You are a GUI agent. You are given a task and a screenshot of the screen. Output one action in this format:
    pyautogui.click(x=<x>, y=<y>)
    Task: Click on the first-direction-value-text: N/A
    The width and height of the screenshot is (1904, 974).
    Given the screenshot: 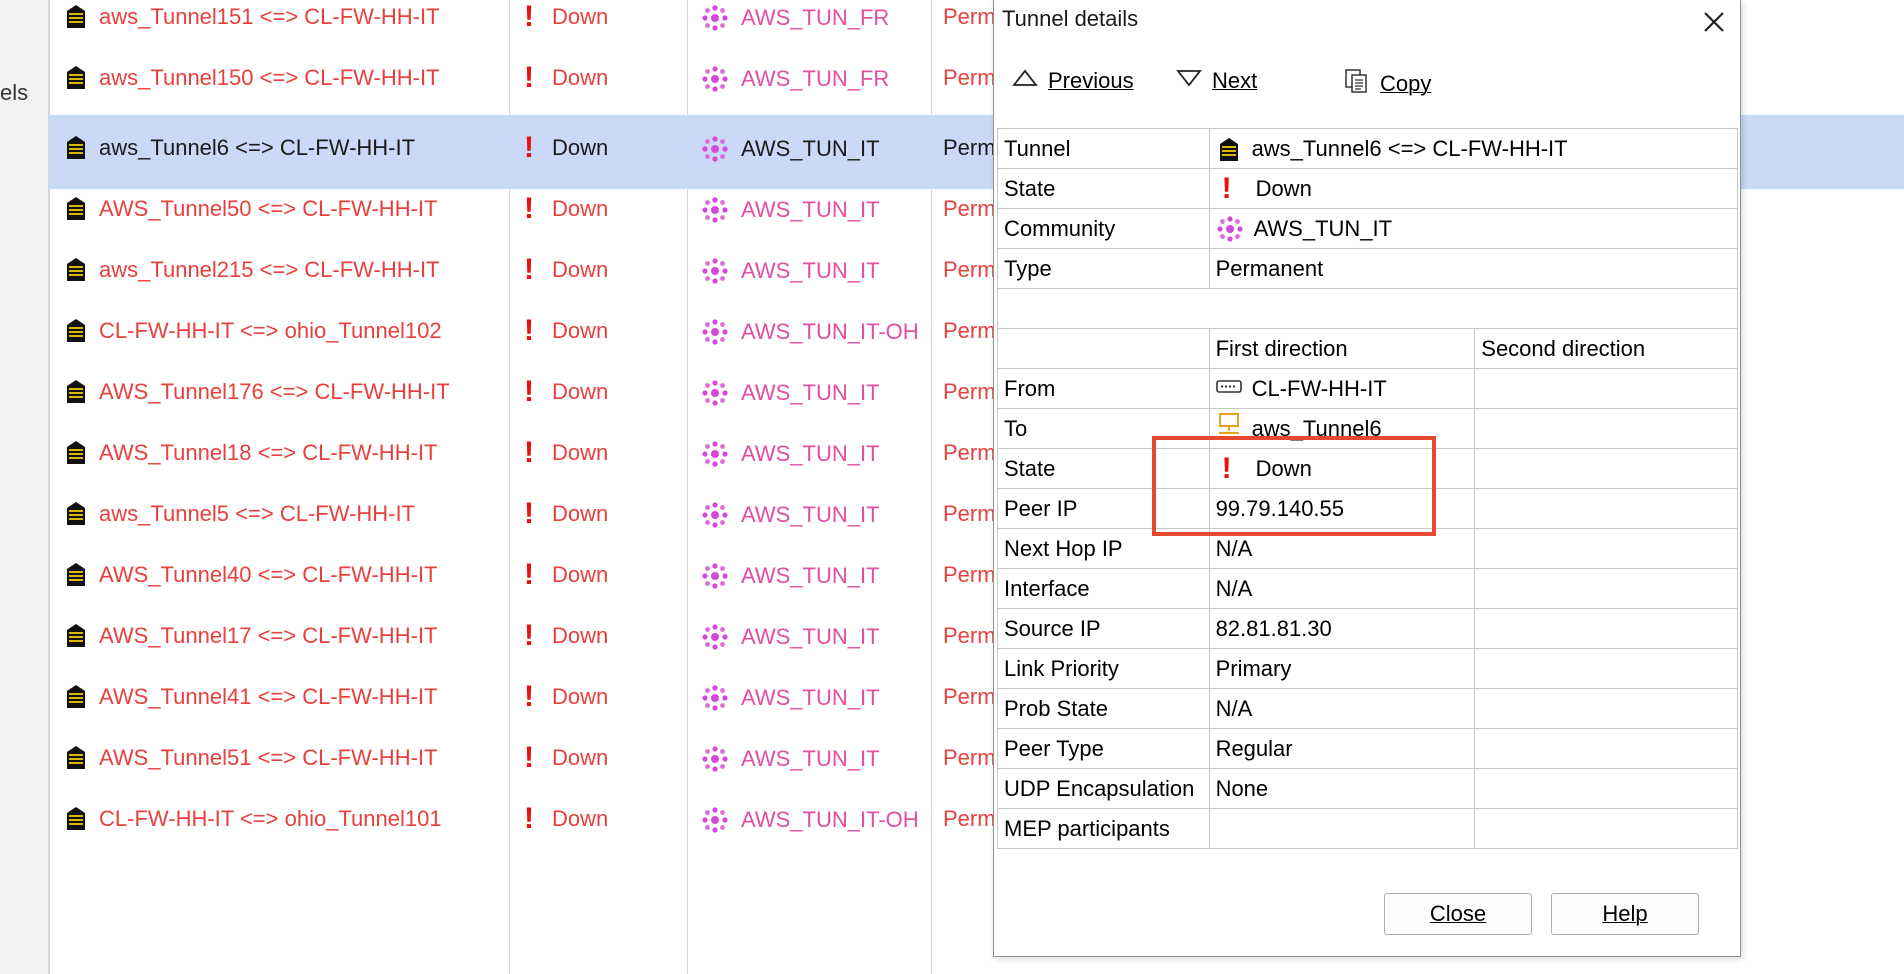 What is the action you would take?
    pyautogui.click(x=1234, y=548)
    